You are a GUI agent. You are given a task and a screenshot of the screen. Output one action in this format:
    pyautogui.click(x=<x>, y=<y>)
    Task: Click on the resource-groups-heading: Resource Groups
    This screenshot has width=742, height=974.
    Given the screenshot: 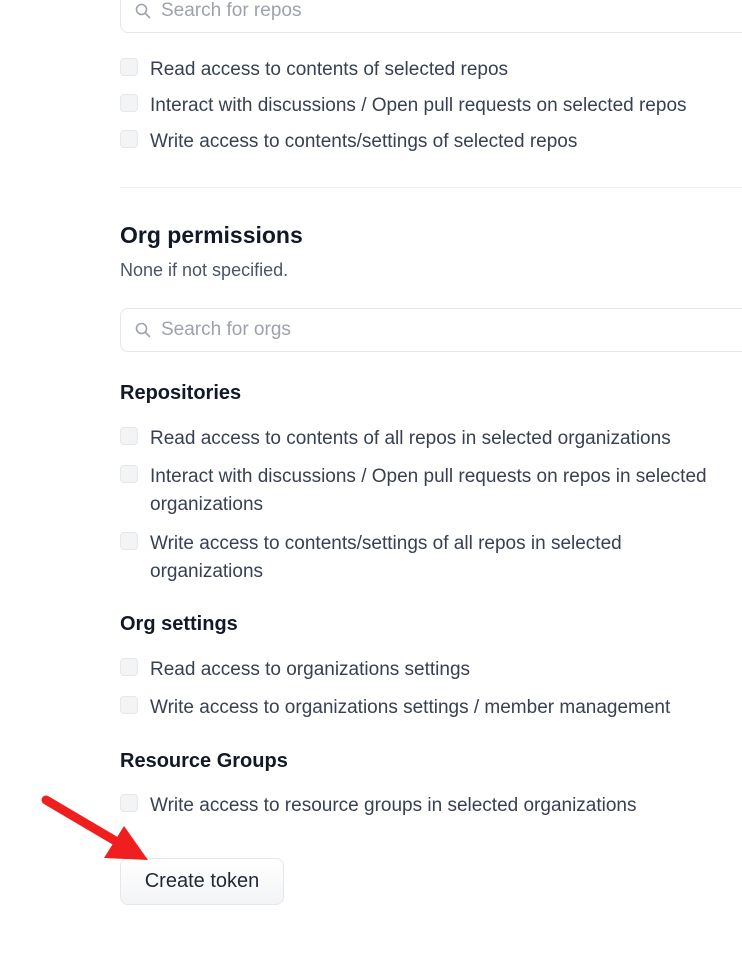 What is the action you would take?
    pyautogui.click(x=204, y=761)
    